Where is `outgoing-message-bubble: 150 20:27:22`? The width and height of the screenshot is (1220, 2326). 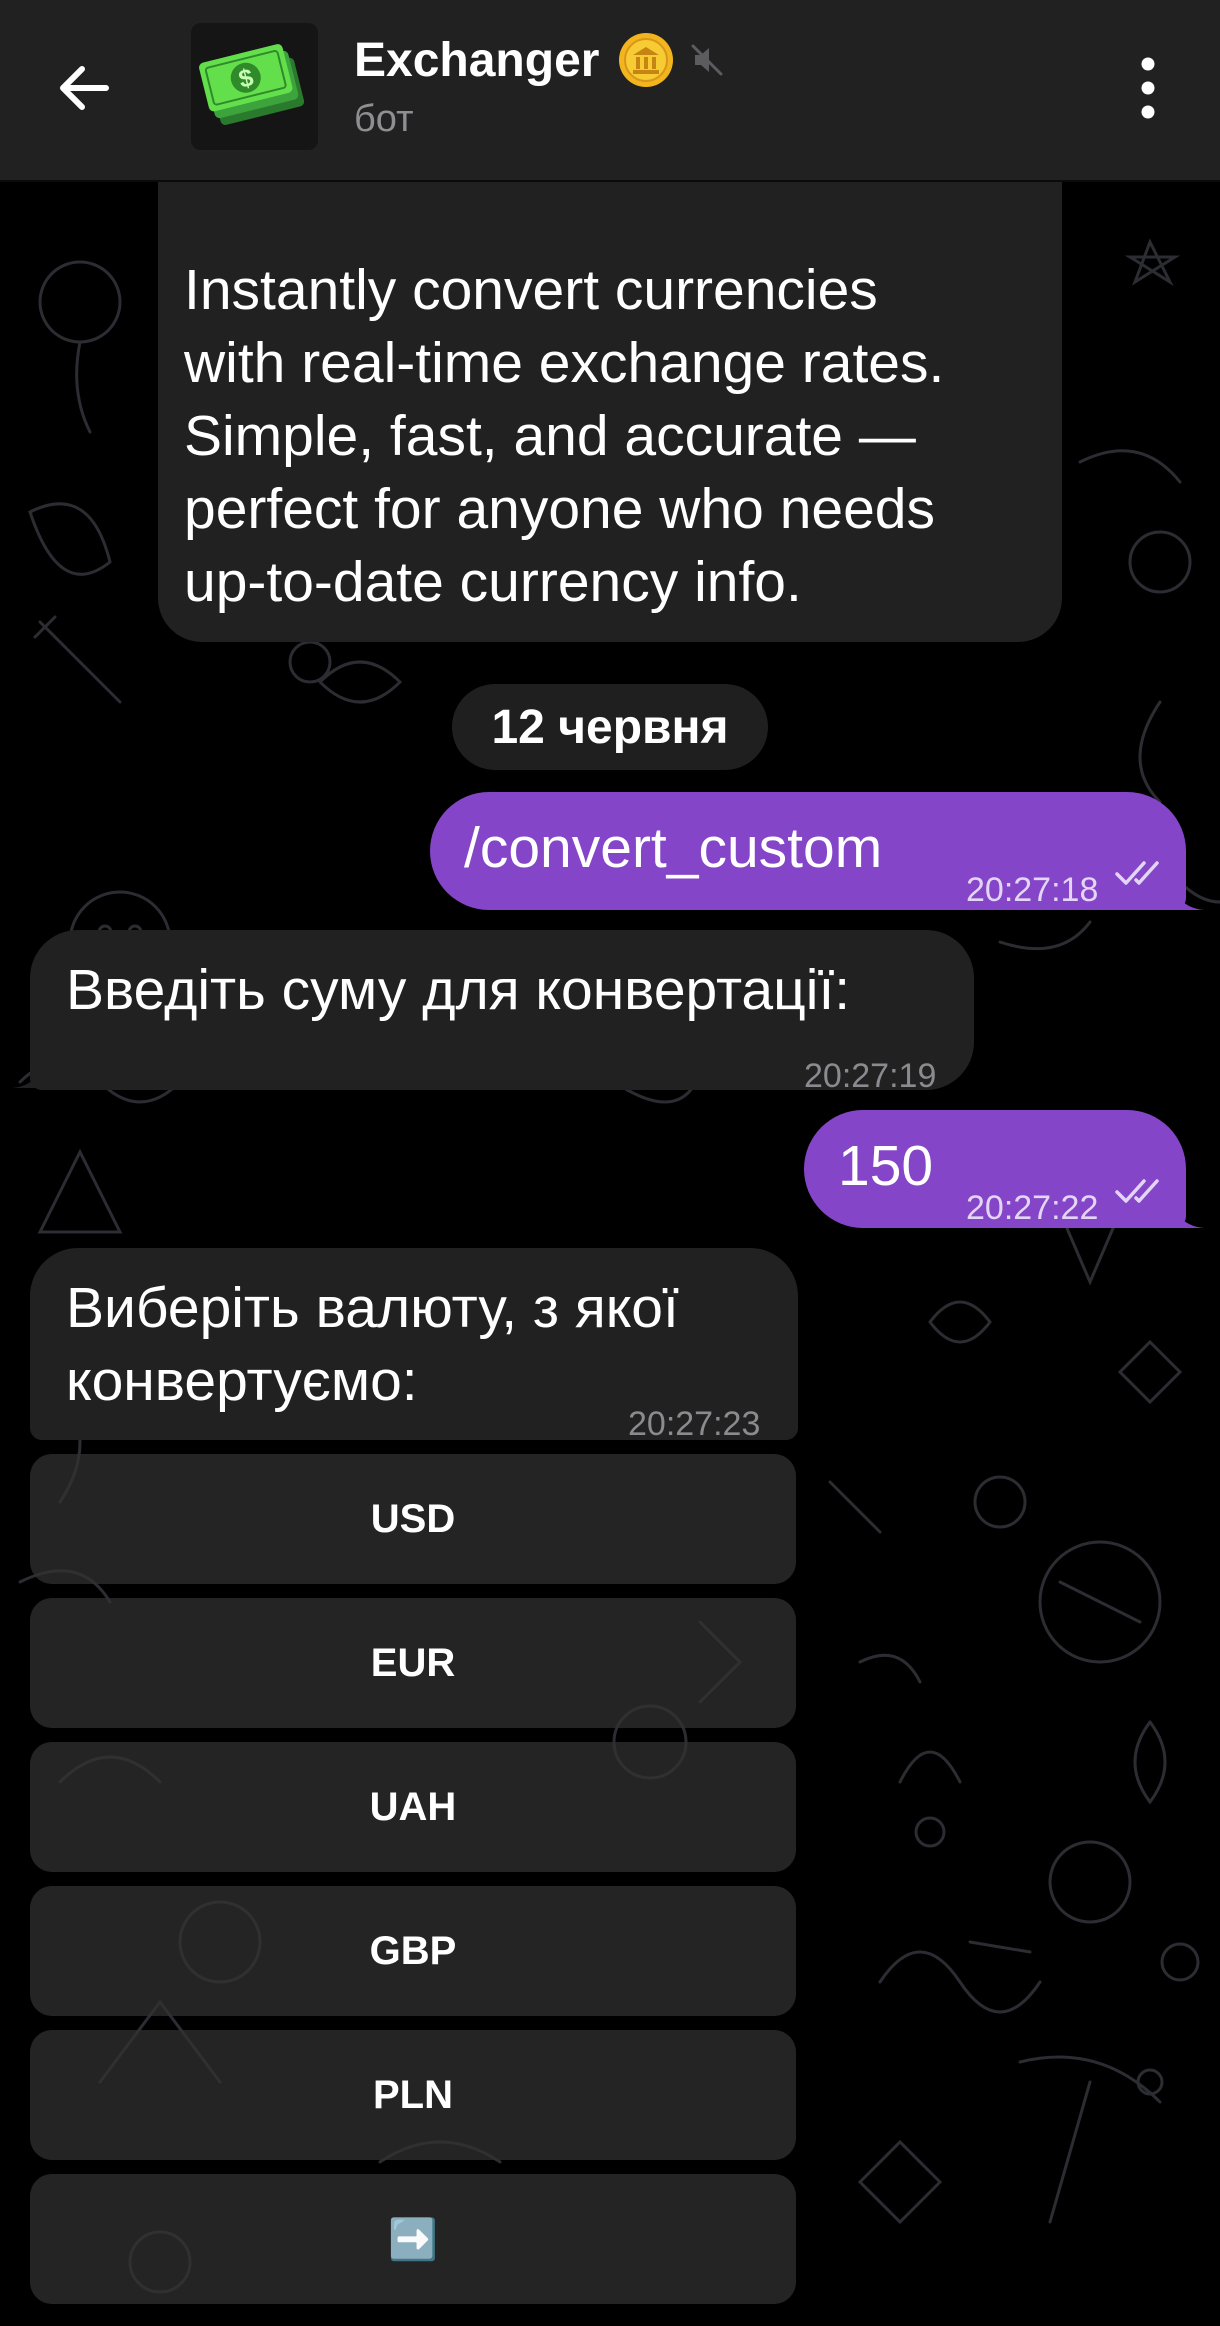
outgoing-message-bubble: 150 20:27:22 is located at coordinates (995, 1169).